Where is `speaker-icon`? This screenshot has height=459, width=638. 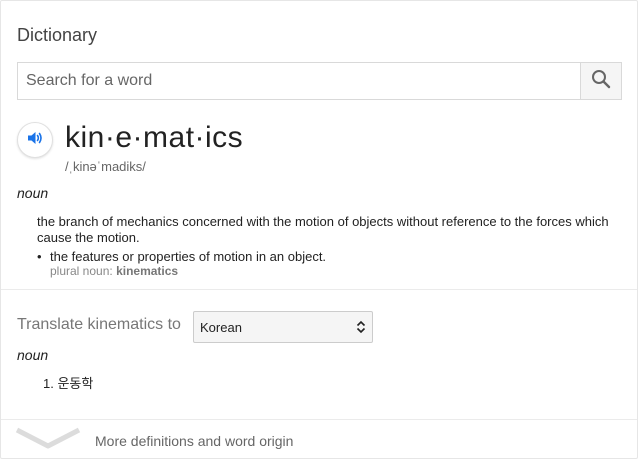
speaker-icon is located at coordinates (35, 140).